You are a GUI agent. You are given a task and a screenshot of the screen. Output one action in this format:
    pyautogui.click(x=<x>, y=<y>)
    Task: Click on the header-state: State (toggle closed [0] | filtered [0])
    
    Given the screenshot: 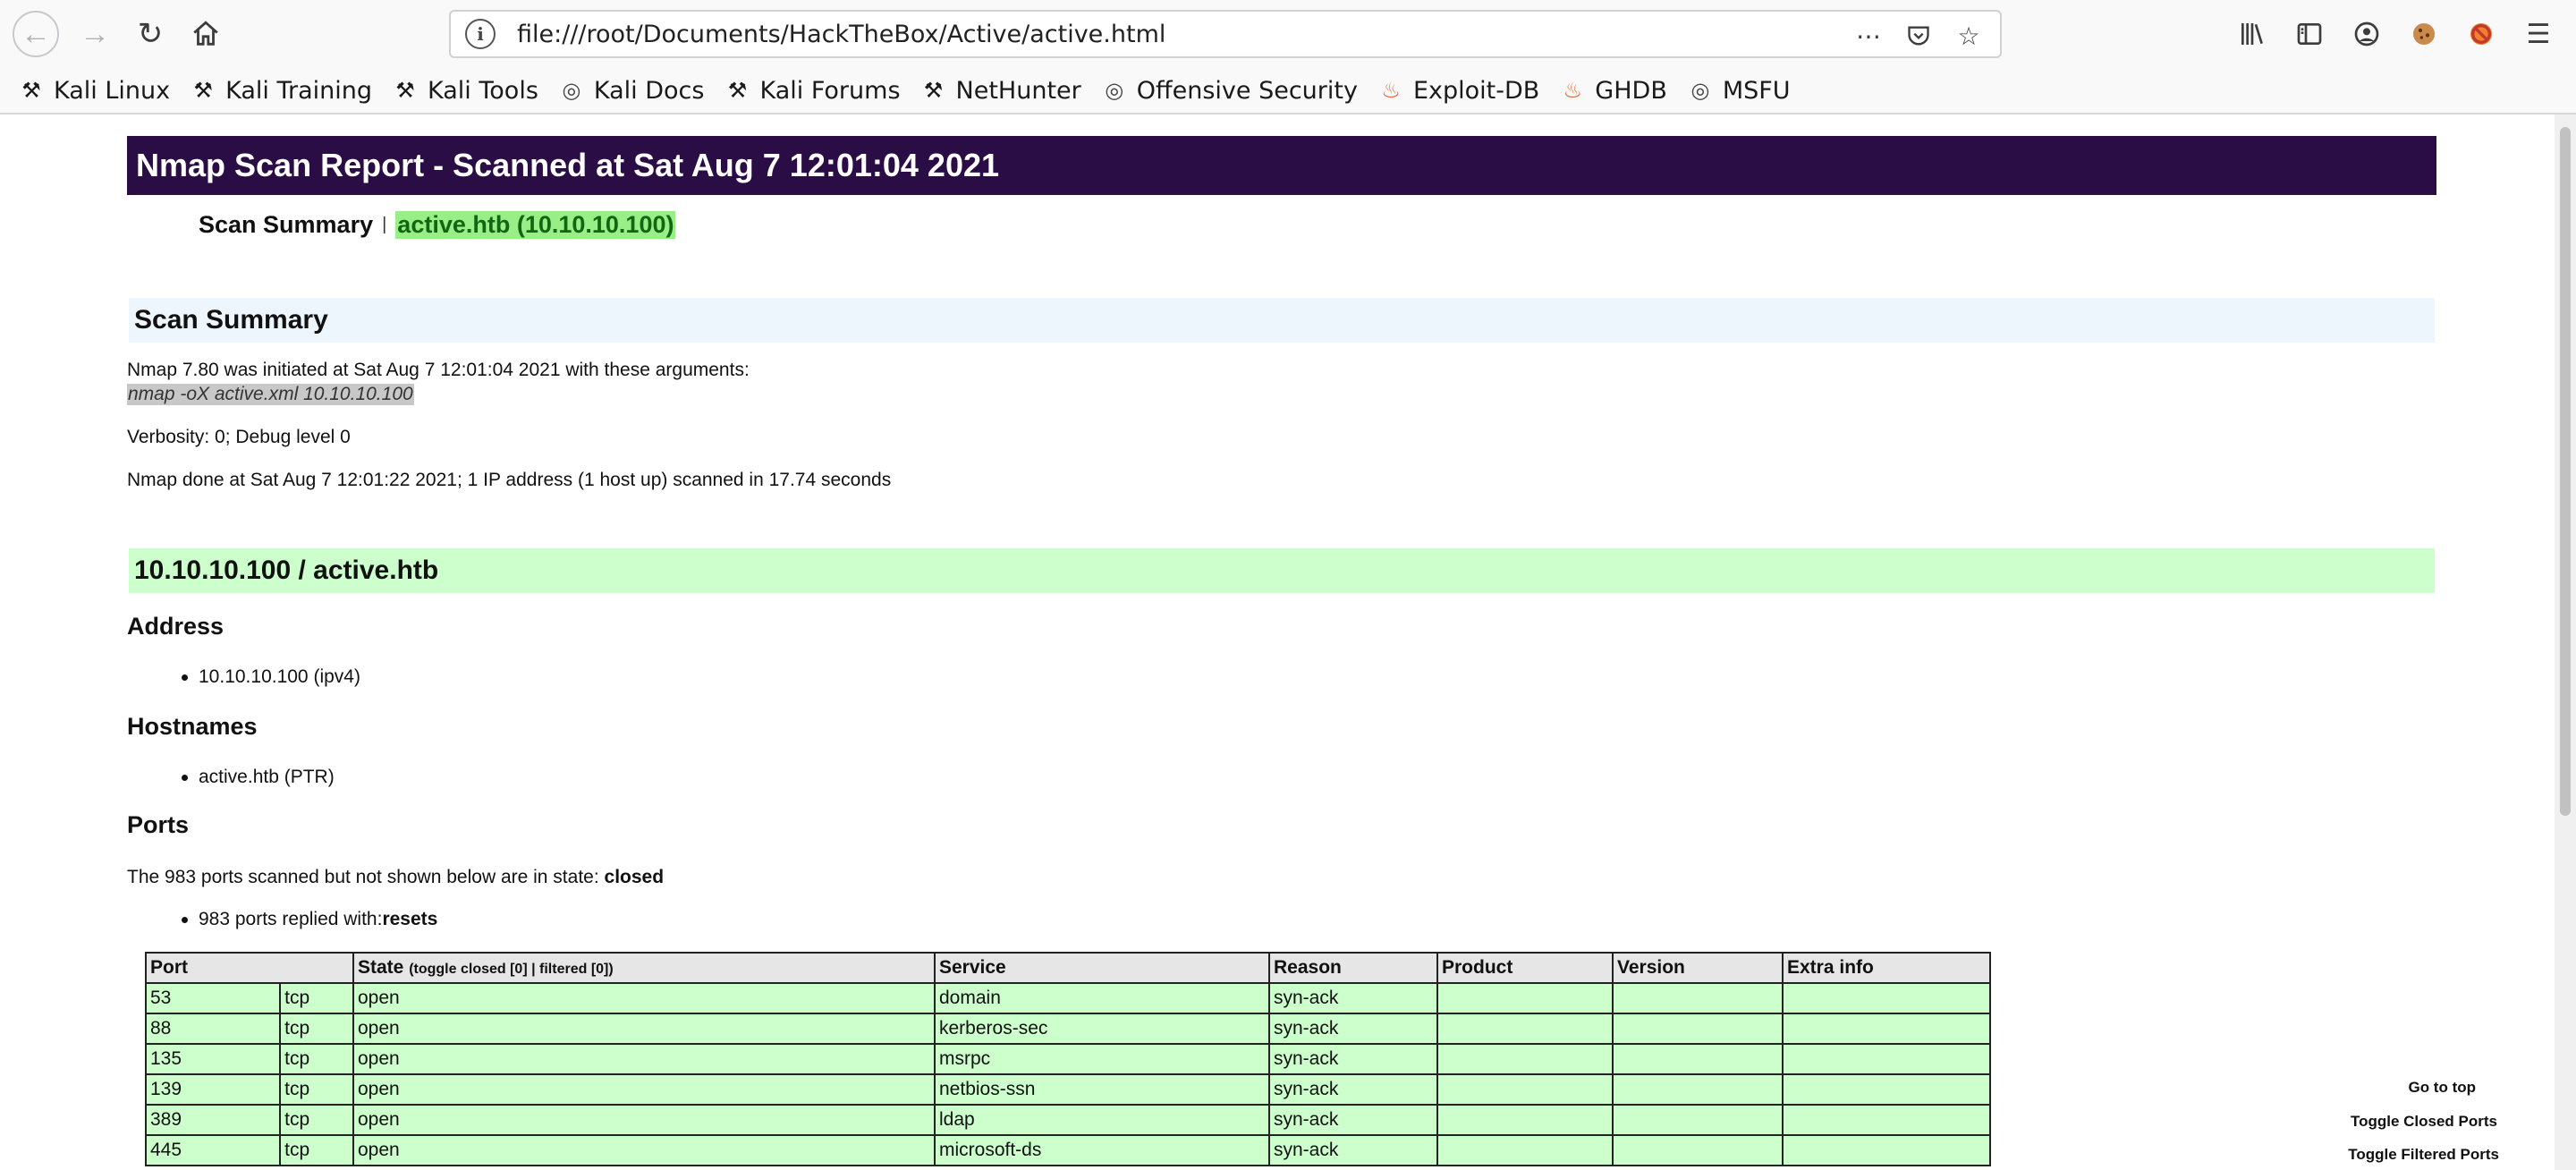 What is the action you would take?
    pyautogui.click(x=644, y=968)
    